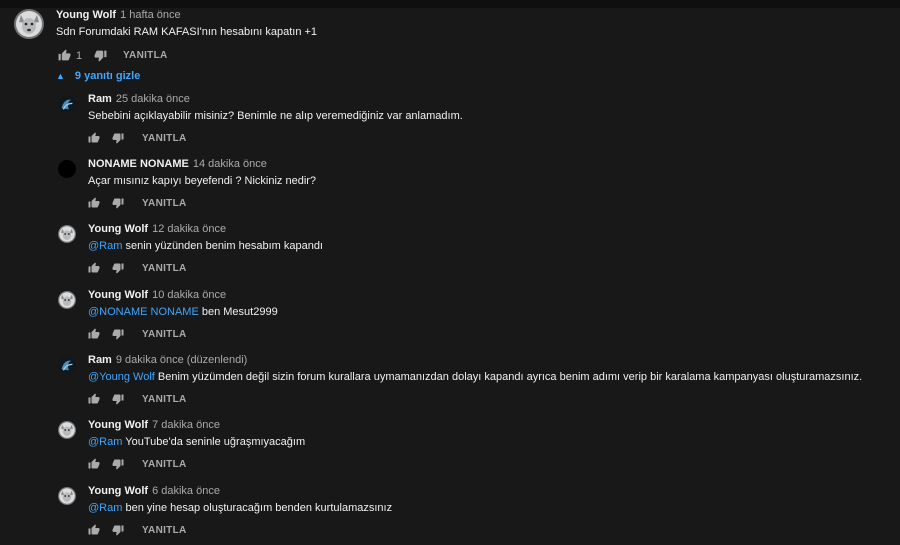  Describe the element at coordinates (239, 312) in the screenshot. I see `reply-text: ben Mesut2999` at that location.